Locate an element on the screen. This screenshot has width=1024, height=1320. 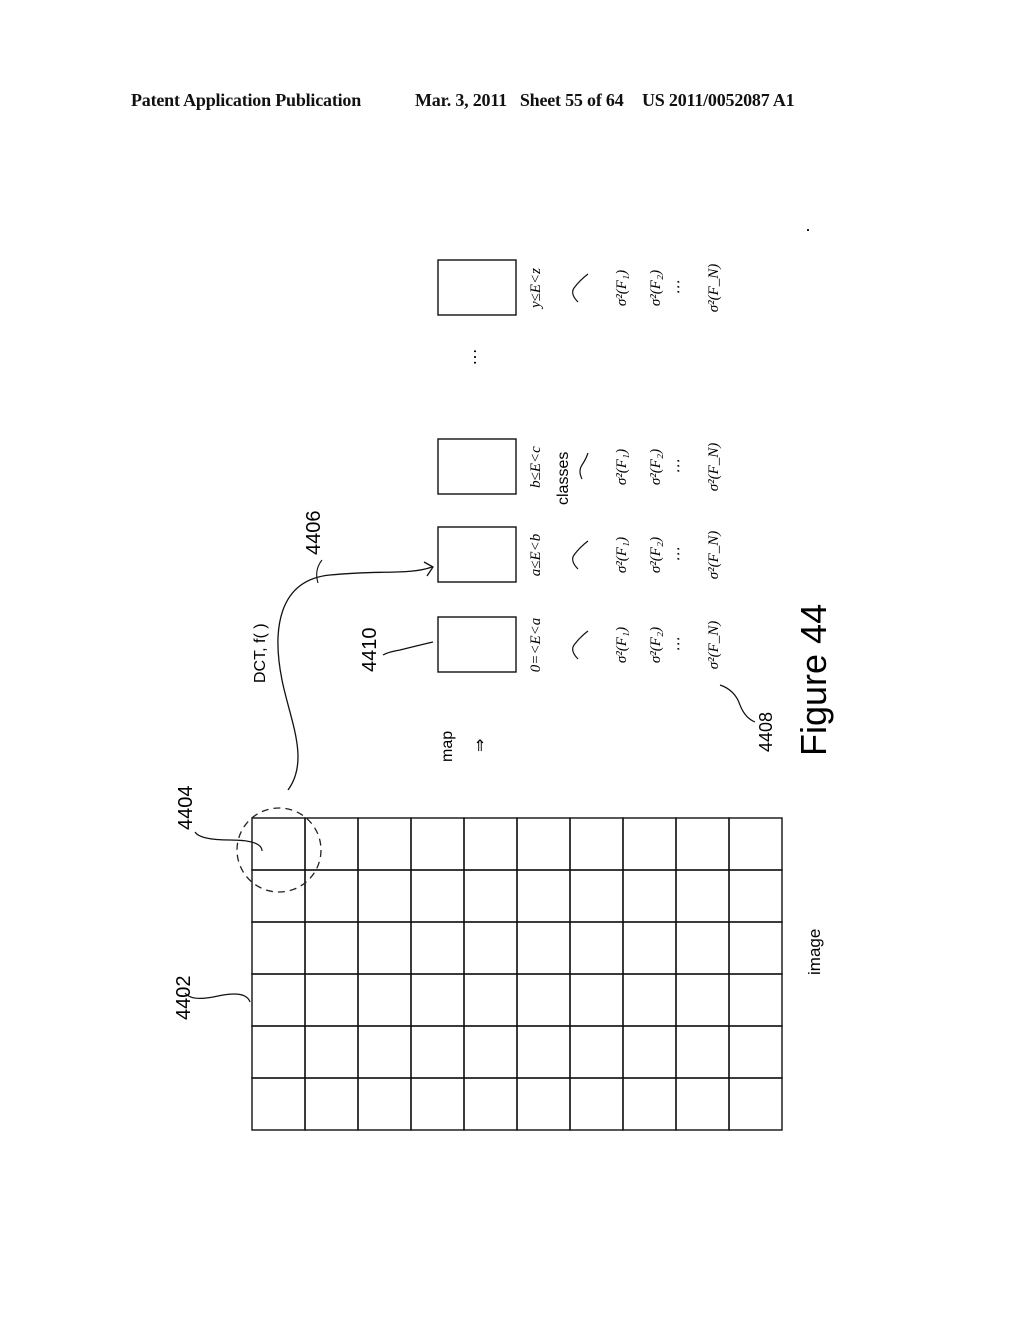
class-group: 0=<E<a σ²(F₁) σ²(F₂) ⋯ σ²(F_N) is located at coordinates (579, 644).